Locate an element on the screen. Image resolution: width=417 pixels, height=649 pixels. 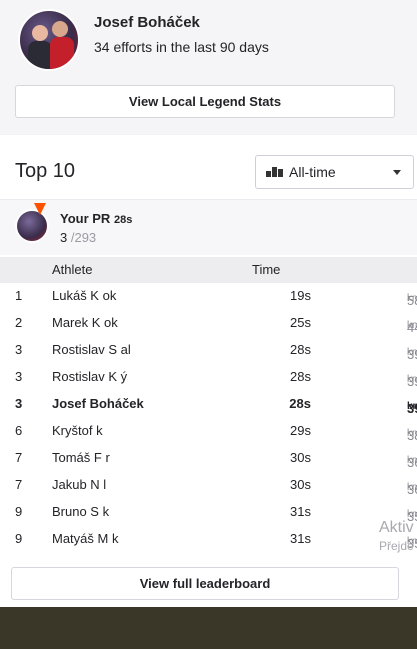
table-row: 3 Rostislav K ý 28s 39.4km/h is located at coordinates (208, 377).